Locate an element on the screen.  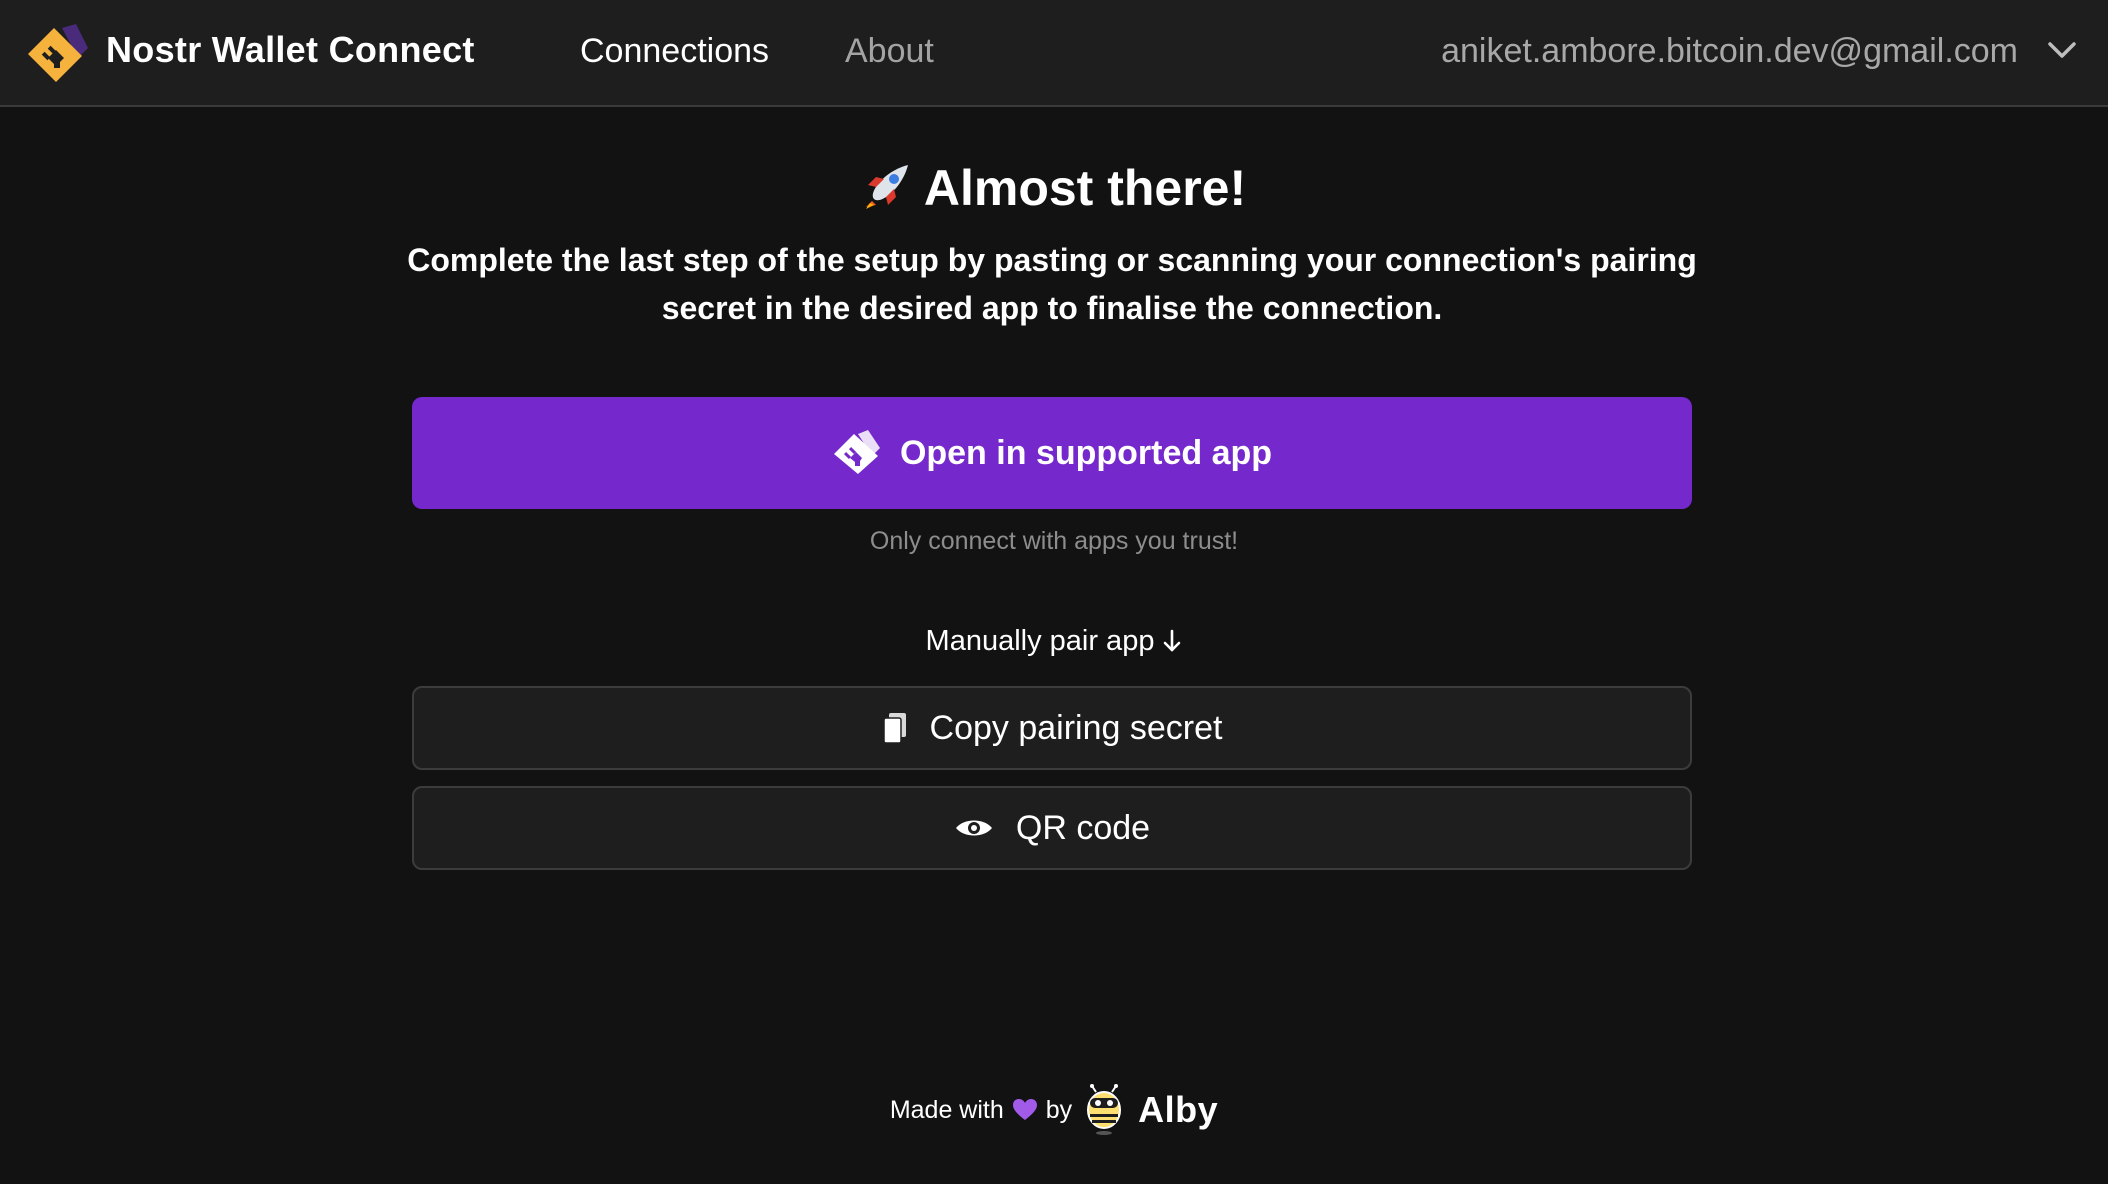
open-in-app-label: Open in supported app is located at coordinates (1086, 452).